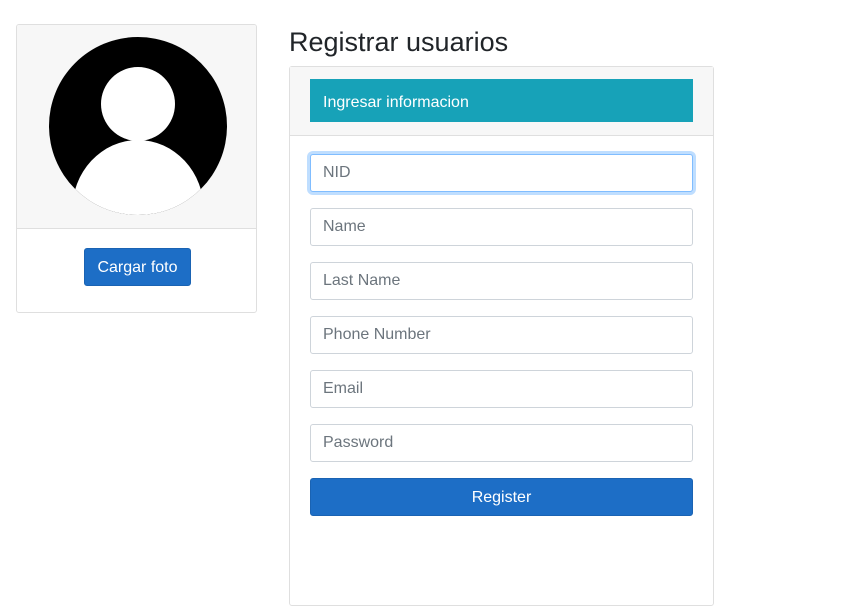 Image resolution: width=848 pixels, height=606 pixels. Describe the element at coordinates (501, 389) in the screenshot. I see `email-input` at that location.